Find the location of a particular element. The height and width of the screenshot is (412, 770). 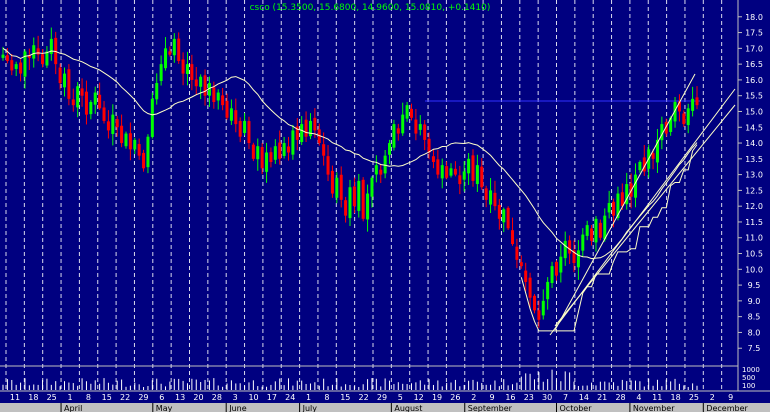

month-label: July is located at coordinates (310, 408).